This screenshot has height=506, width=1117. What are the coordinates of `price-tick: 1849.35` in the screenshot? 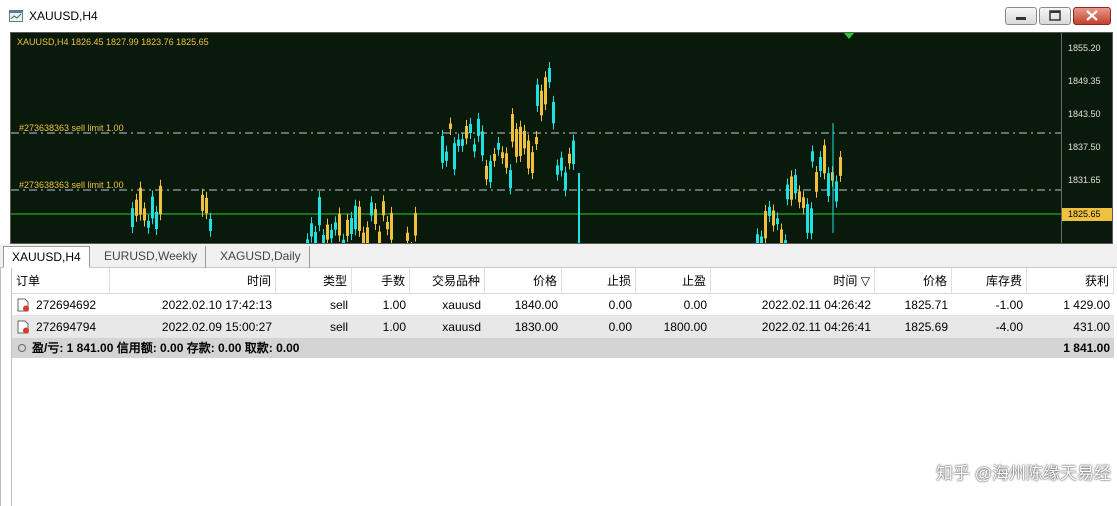 It's located at (1084, 81).